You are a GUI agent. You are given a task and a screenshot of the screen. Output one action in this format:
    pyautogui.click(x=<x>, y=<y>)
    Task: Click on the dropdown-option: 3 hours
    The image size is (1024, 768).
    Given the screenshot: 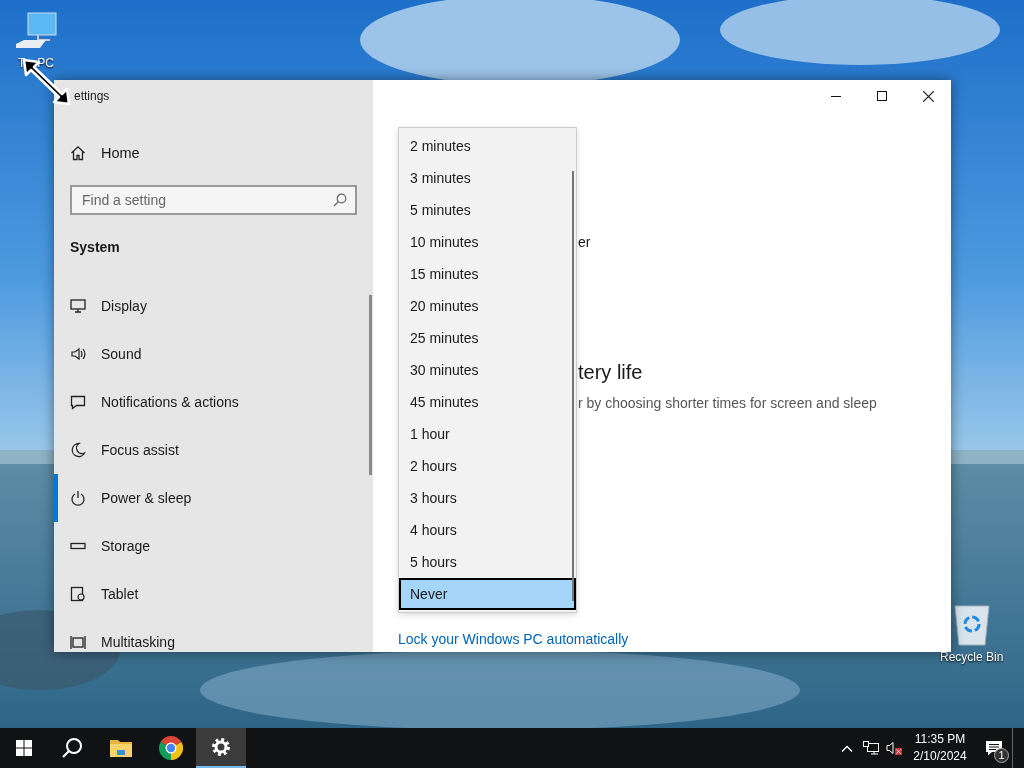 What is the action you would take?
    pyautogui.click(x=487, y=498)
    